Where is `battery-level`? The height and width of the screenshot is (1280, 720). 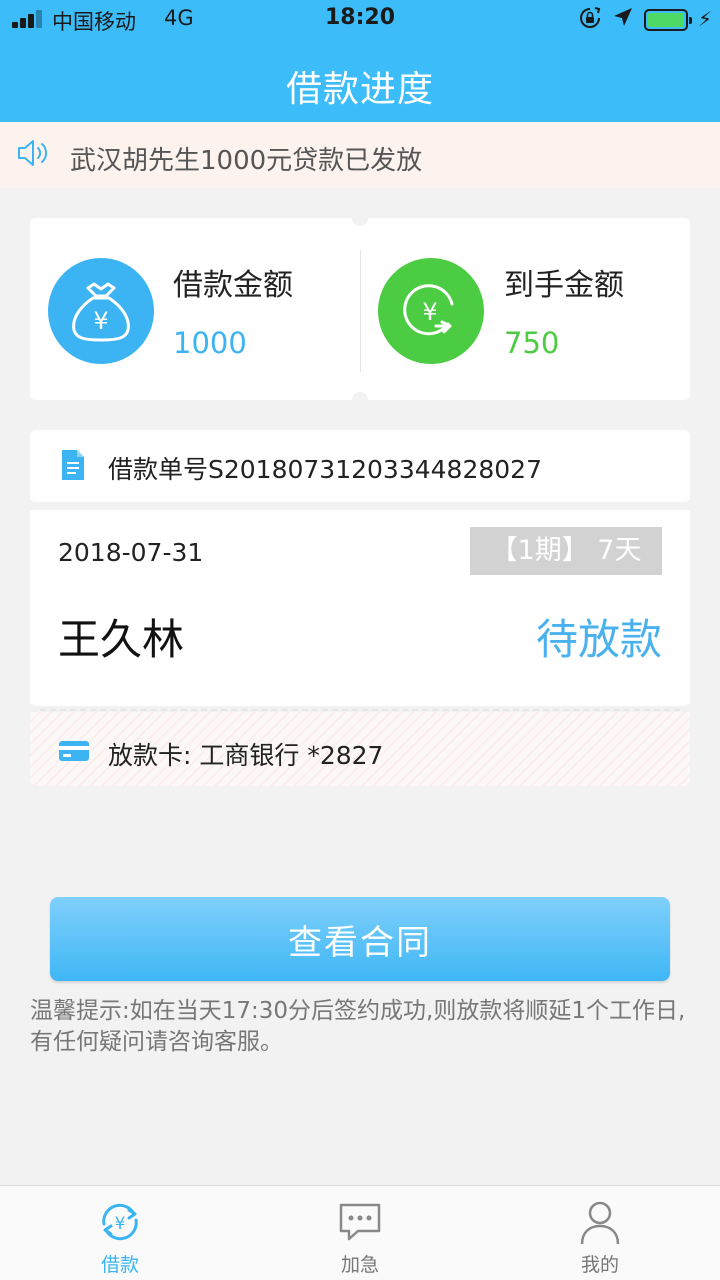
battery-level is located at coordinates (666, 20).